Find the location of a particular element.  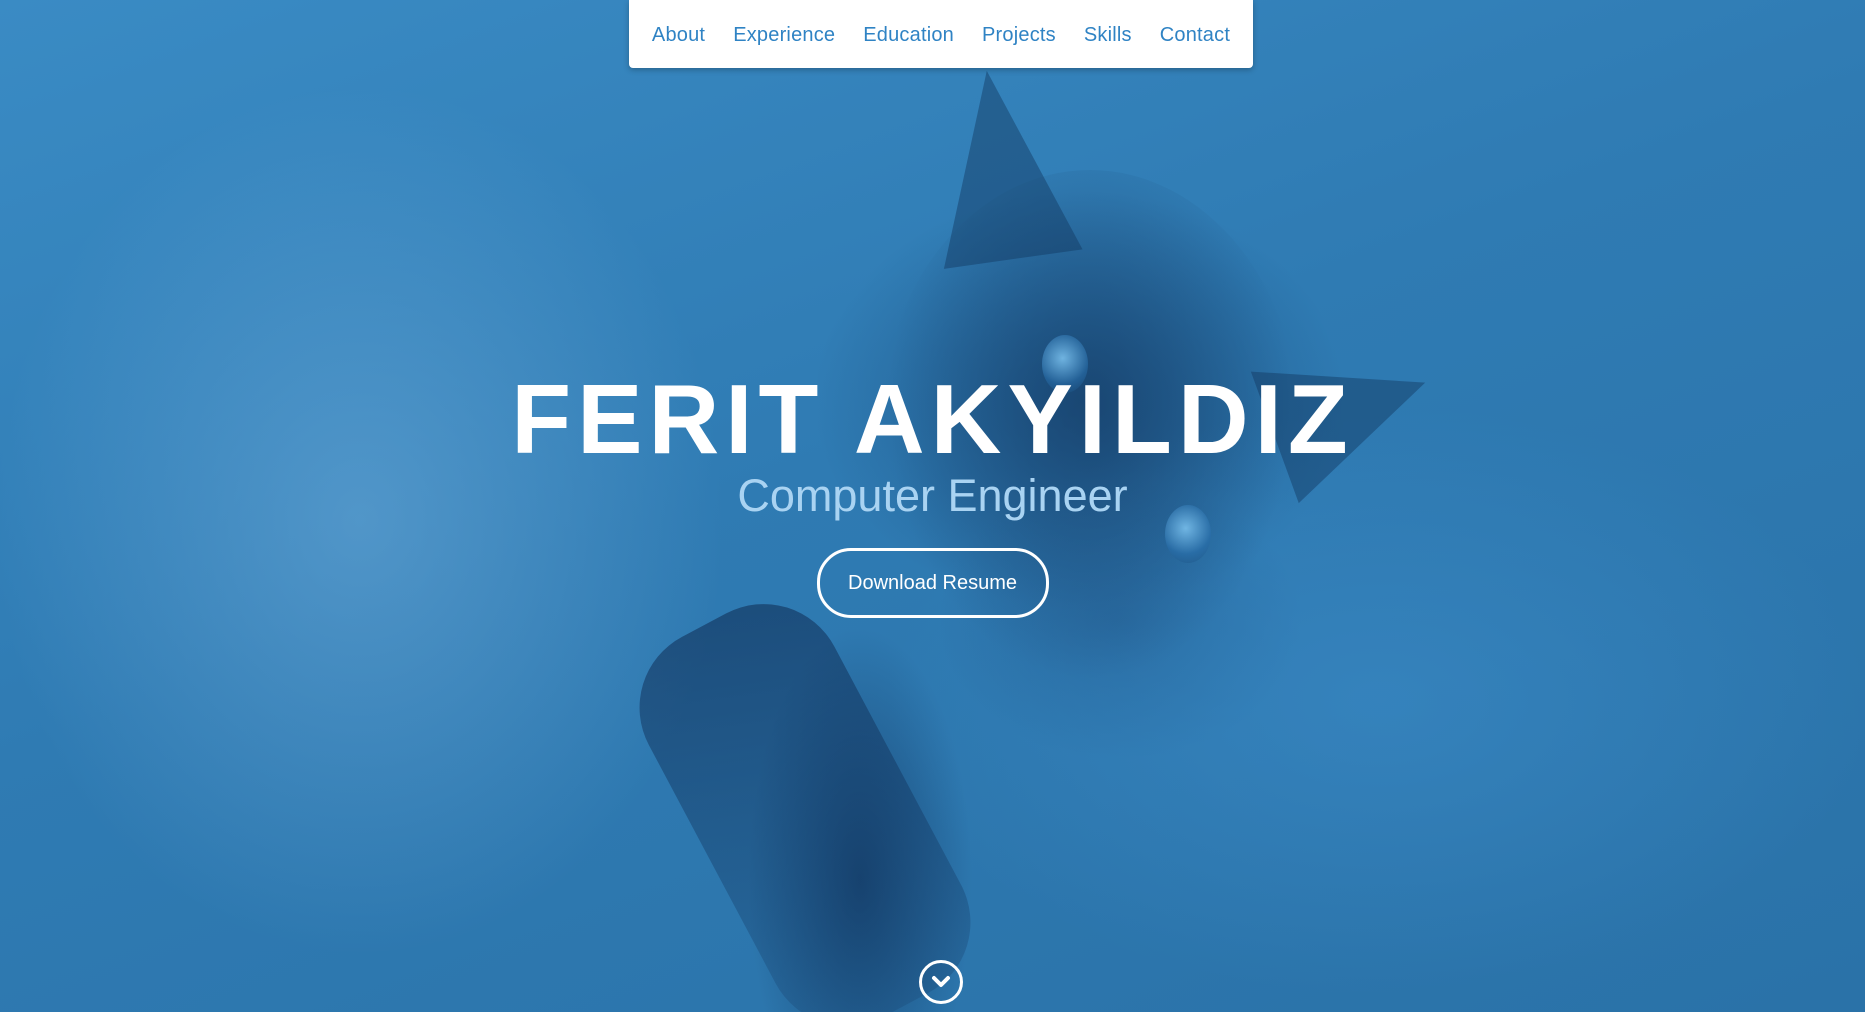

hero-subtitle: Computer Engineer is located at coordinates (932, 495).